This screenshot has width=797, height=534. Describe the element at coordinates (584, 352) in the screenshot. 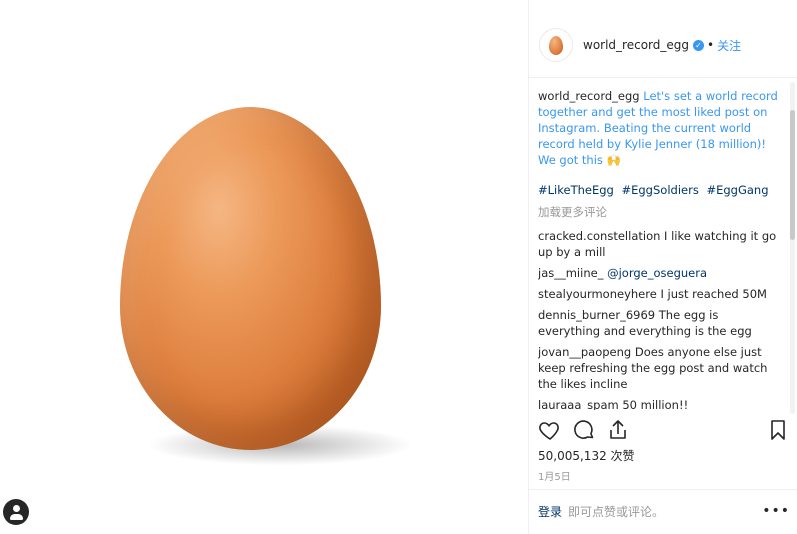

I see `comment-username: jovan__paopeng` at that location.